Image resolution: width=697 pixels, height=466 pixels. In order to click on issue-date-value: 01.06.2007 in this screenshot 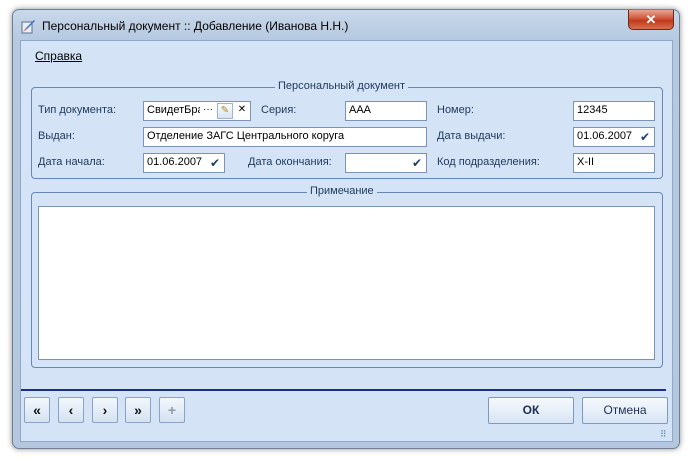, I will do `click(605, 136)`.